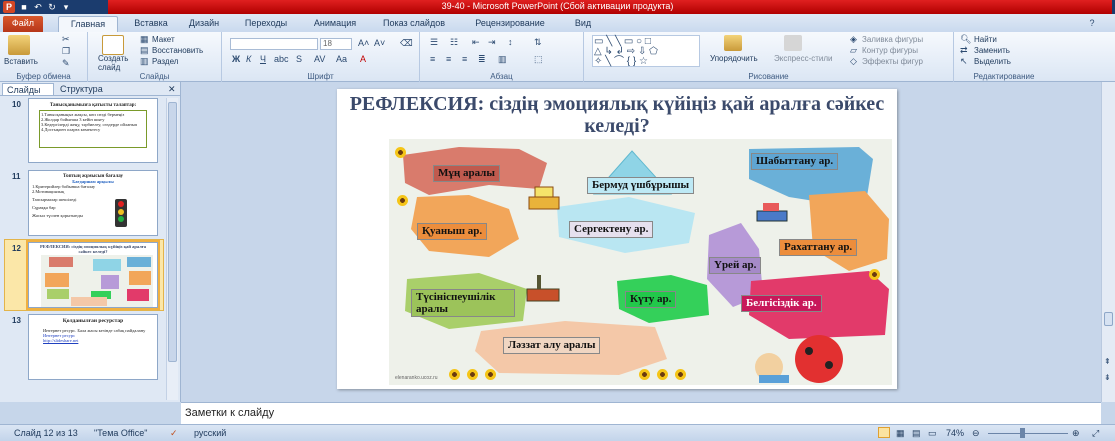  Describe the element at coordinates (28, 89) in the screenshot. I see `tab-slides: Слайды` at that location.